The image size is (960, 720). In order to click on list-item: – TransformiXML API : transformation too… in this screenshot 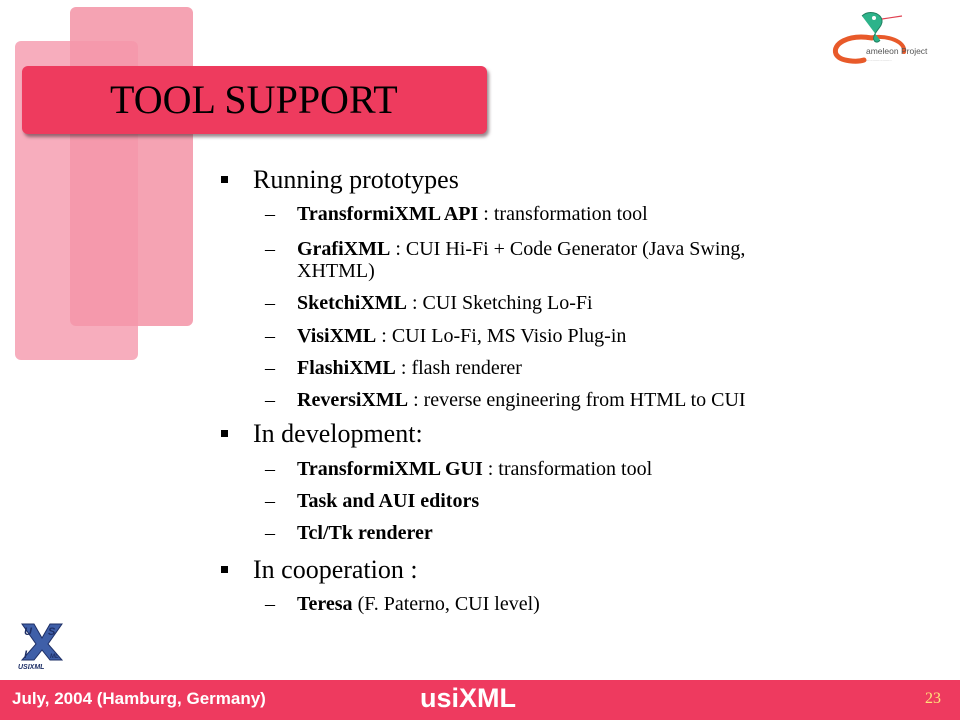, I will do `click(456, 214)`.